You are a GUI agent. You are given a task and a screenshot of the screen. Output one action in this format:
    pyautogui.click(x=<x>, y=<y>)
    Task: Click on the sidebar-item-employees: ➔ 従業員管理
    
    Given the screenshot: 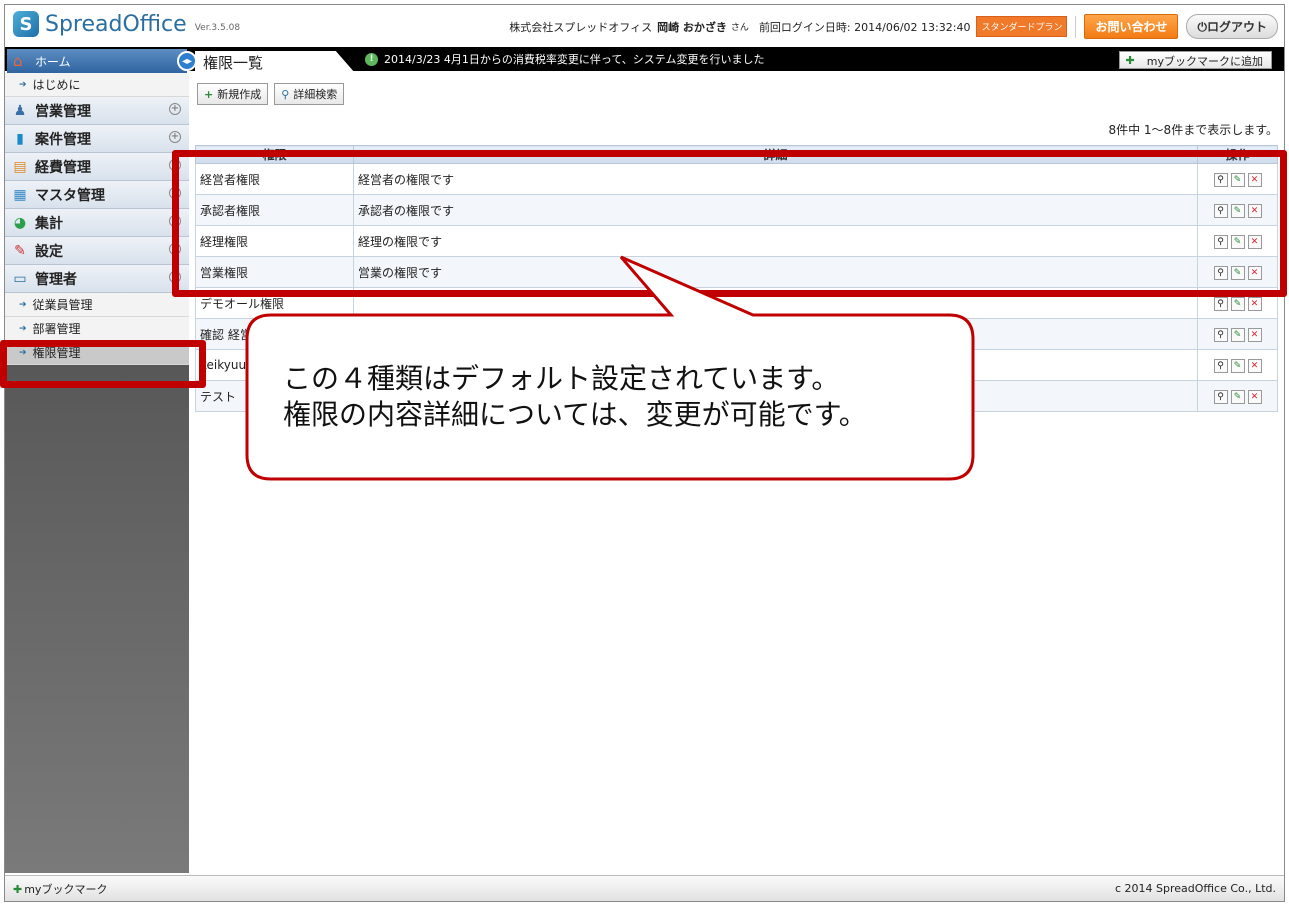 What is the action you would take?
    pyautogui.click(x=97, y=305)
    